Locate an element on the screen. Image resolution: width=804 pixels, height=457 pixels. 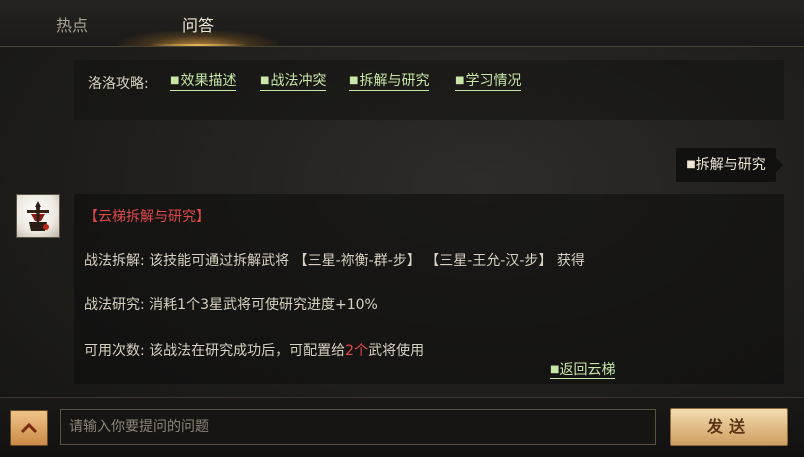
guide-link-conflict: ■战法冲突 is located at coordinates (293, 82).